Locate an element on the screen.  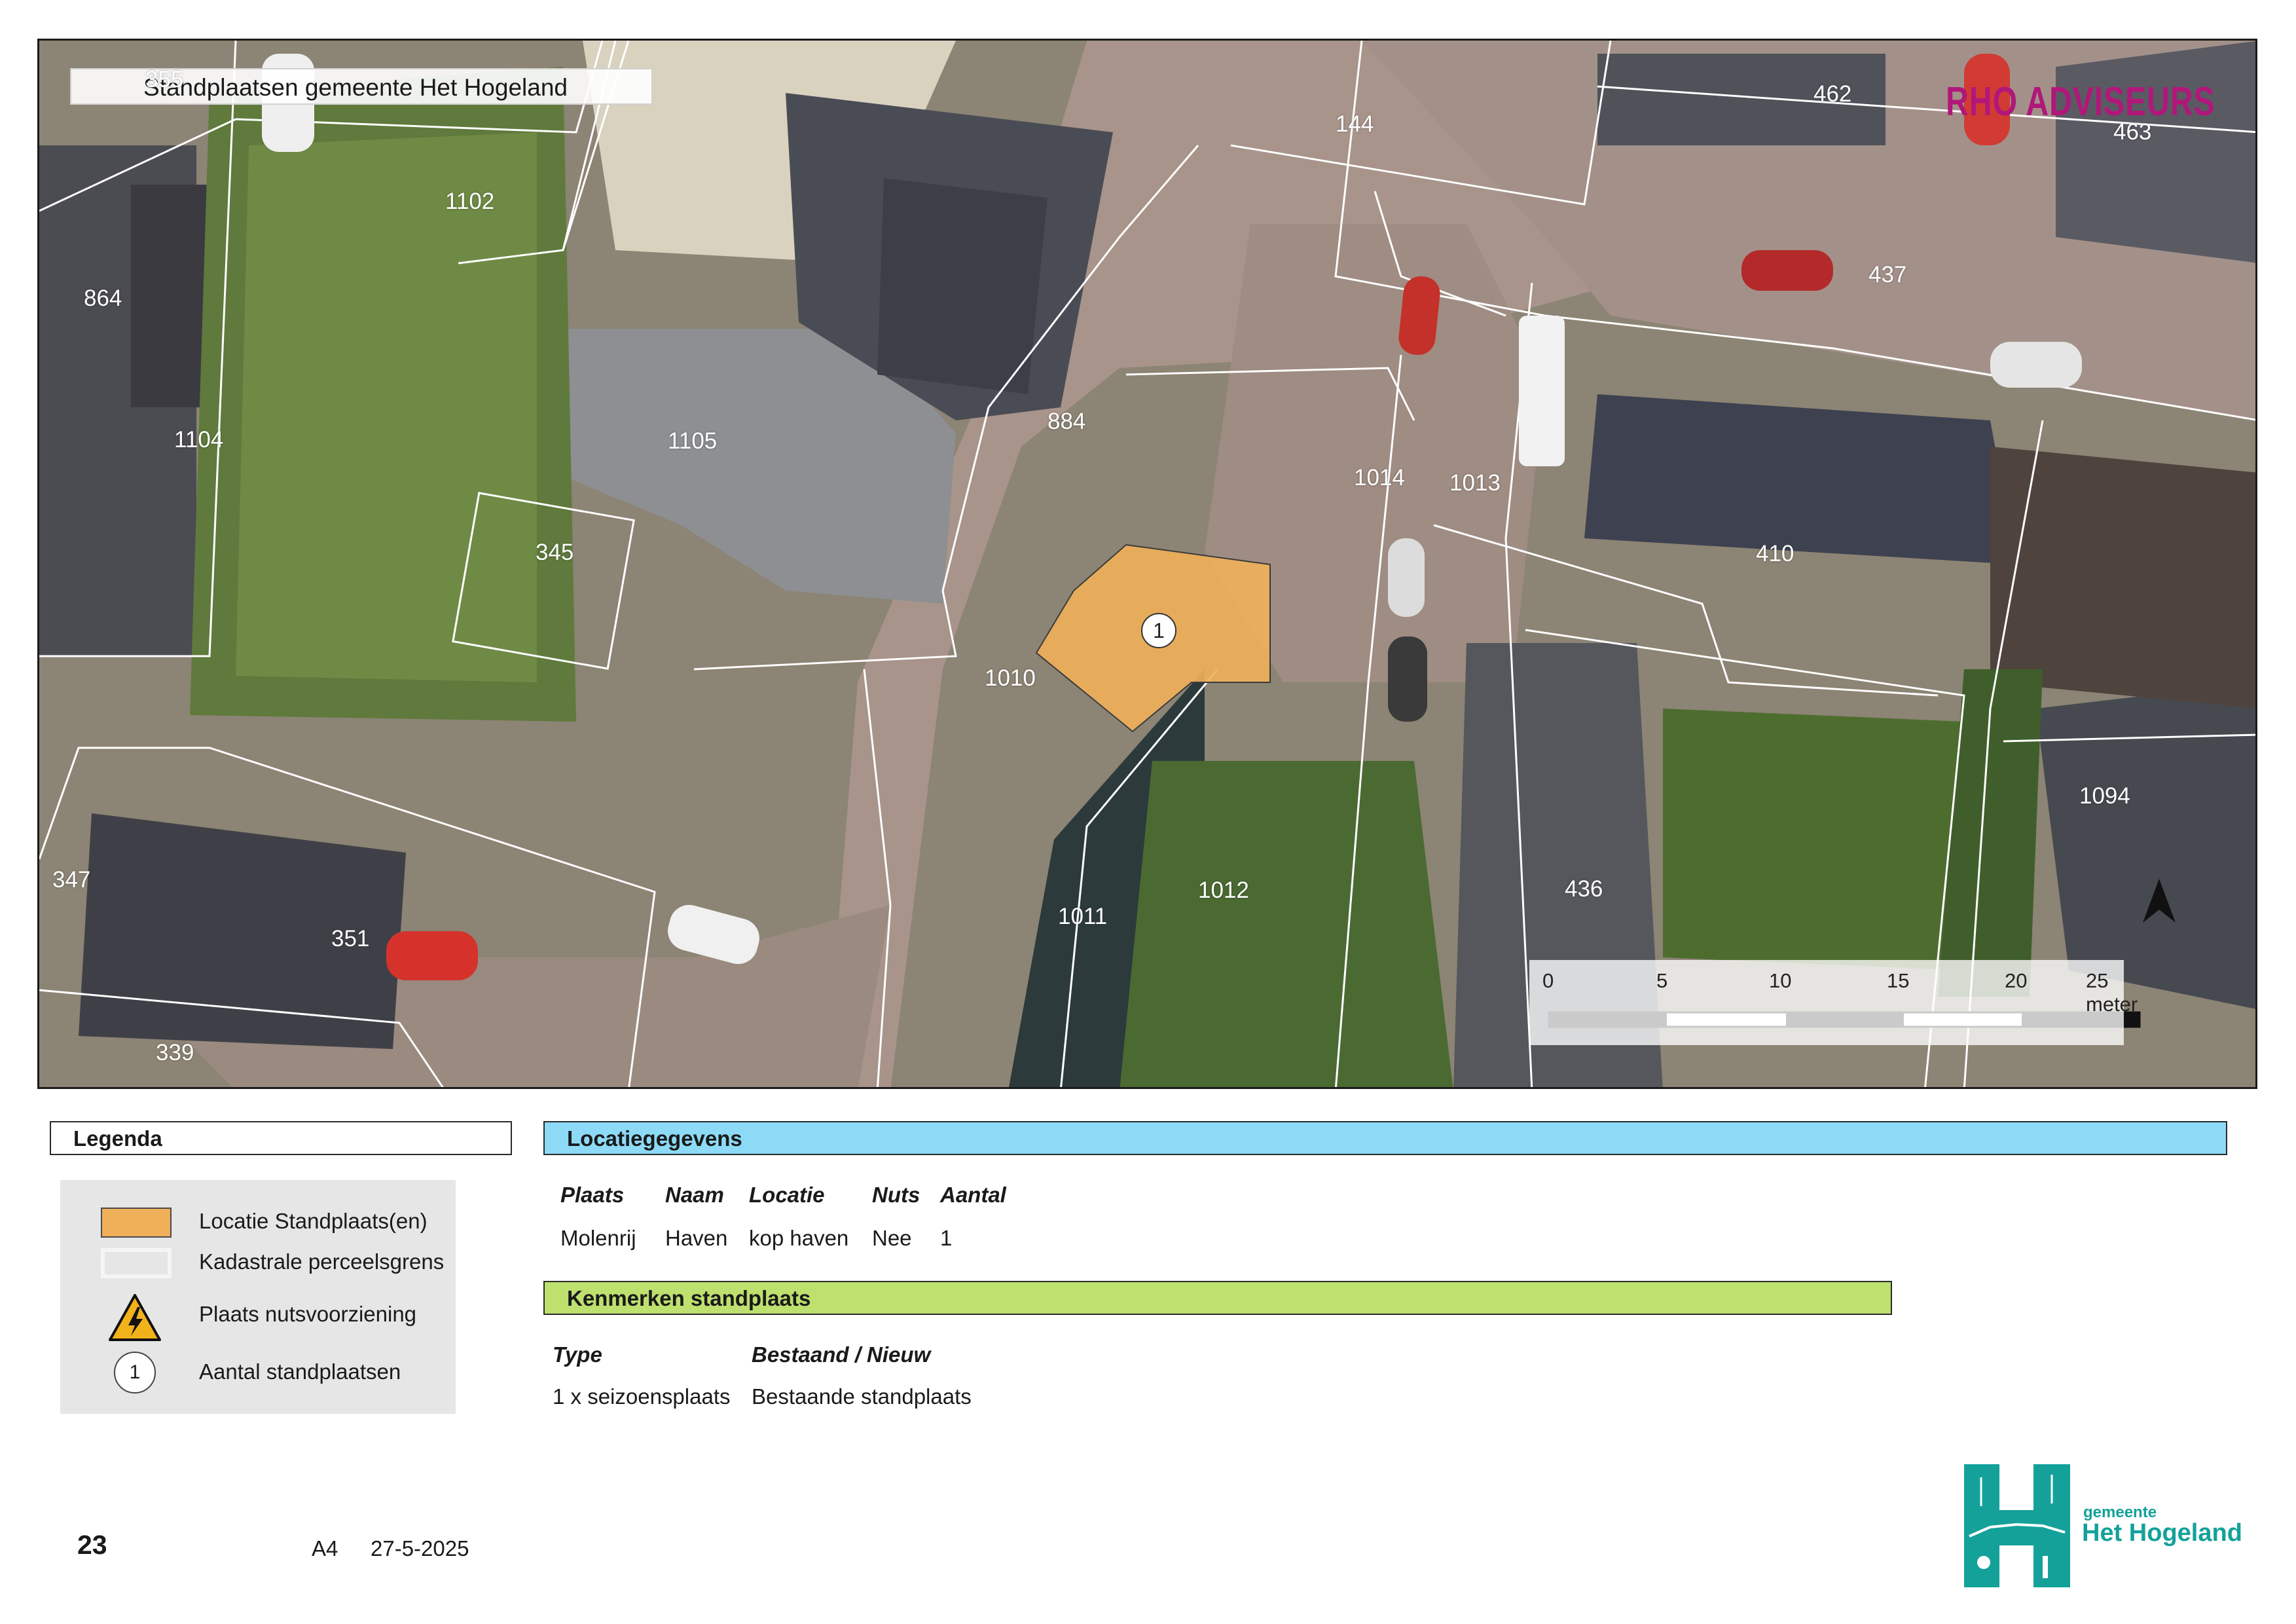
scale-tick-label: 5 is located at coordinates (1662, 980).